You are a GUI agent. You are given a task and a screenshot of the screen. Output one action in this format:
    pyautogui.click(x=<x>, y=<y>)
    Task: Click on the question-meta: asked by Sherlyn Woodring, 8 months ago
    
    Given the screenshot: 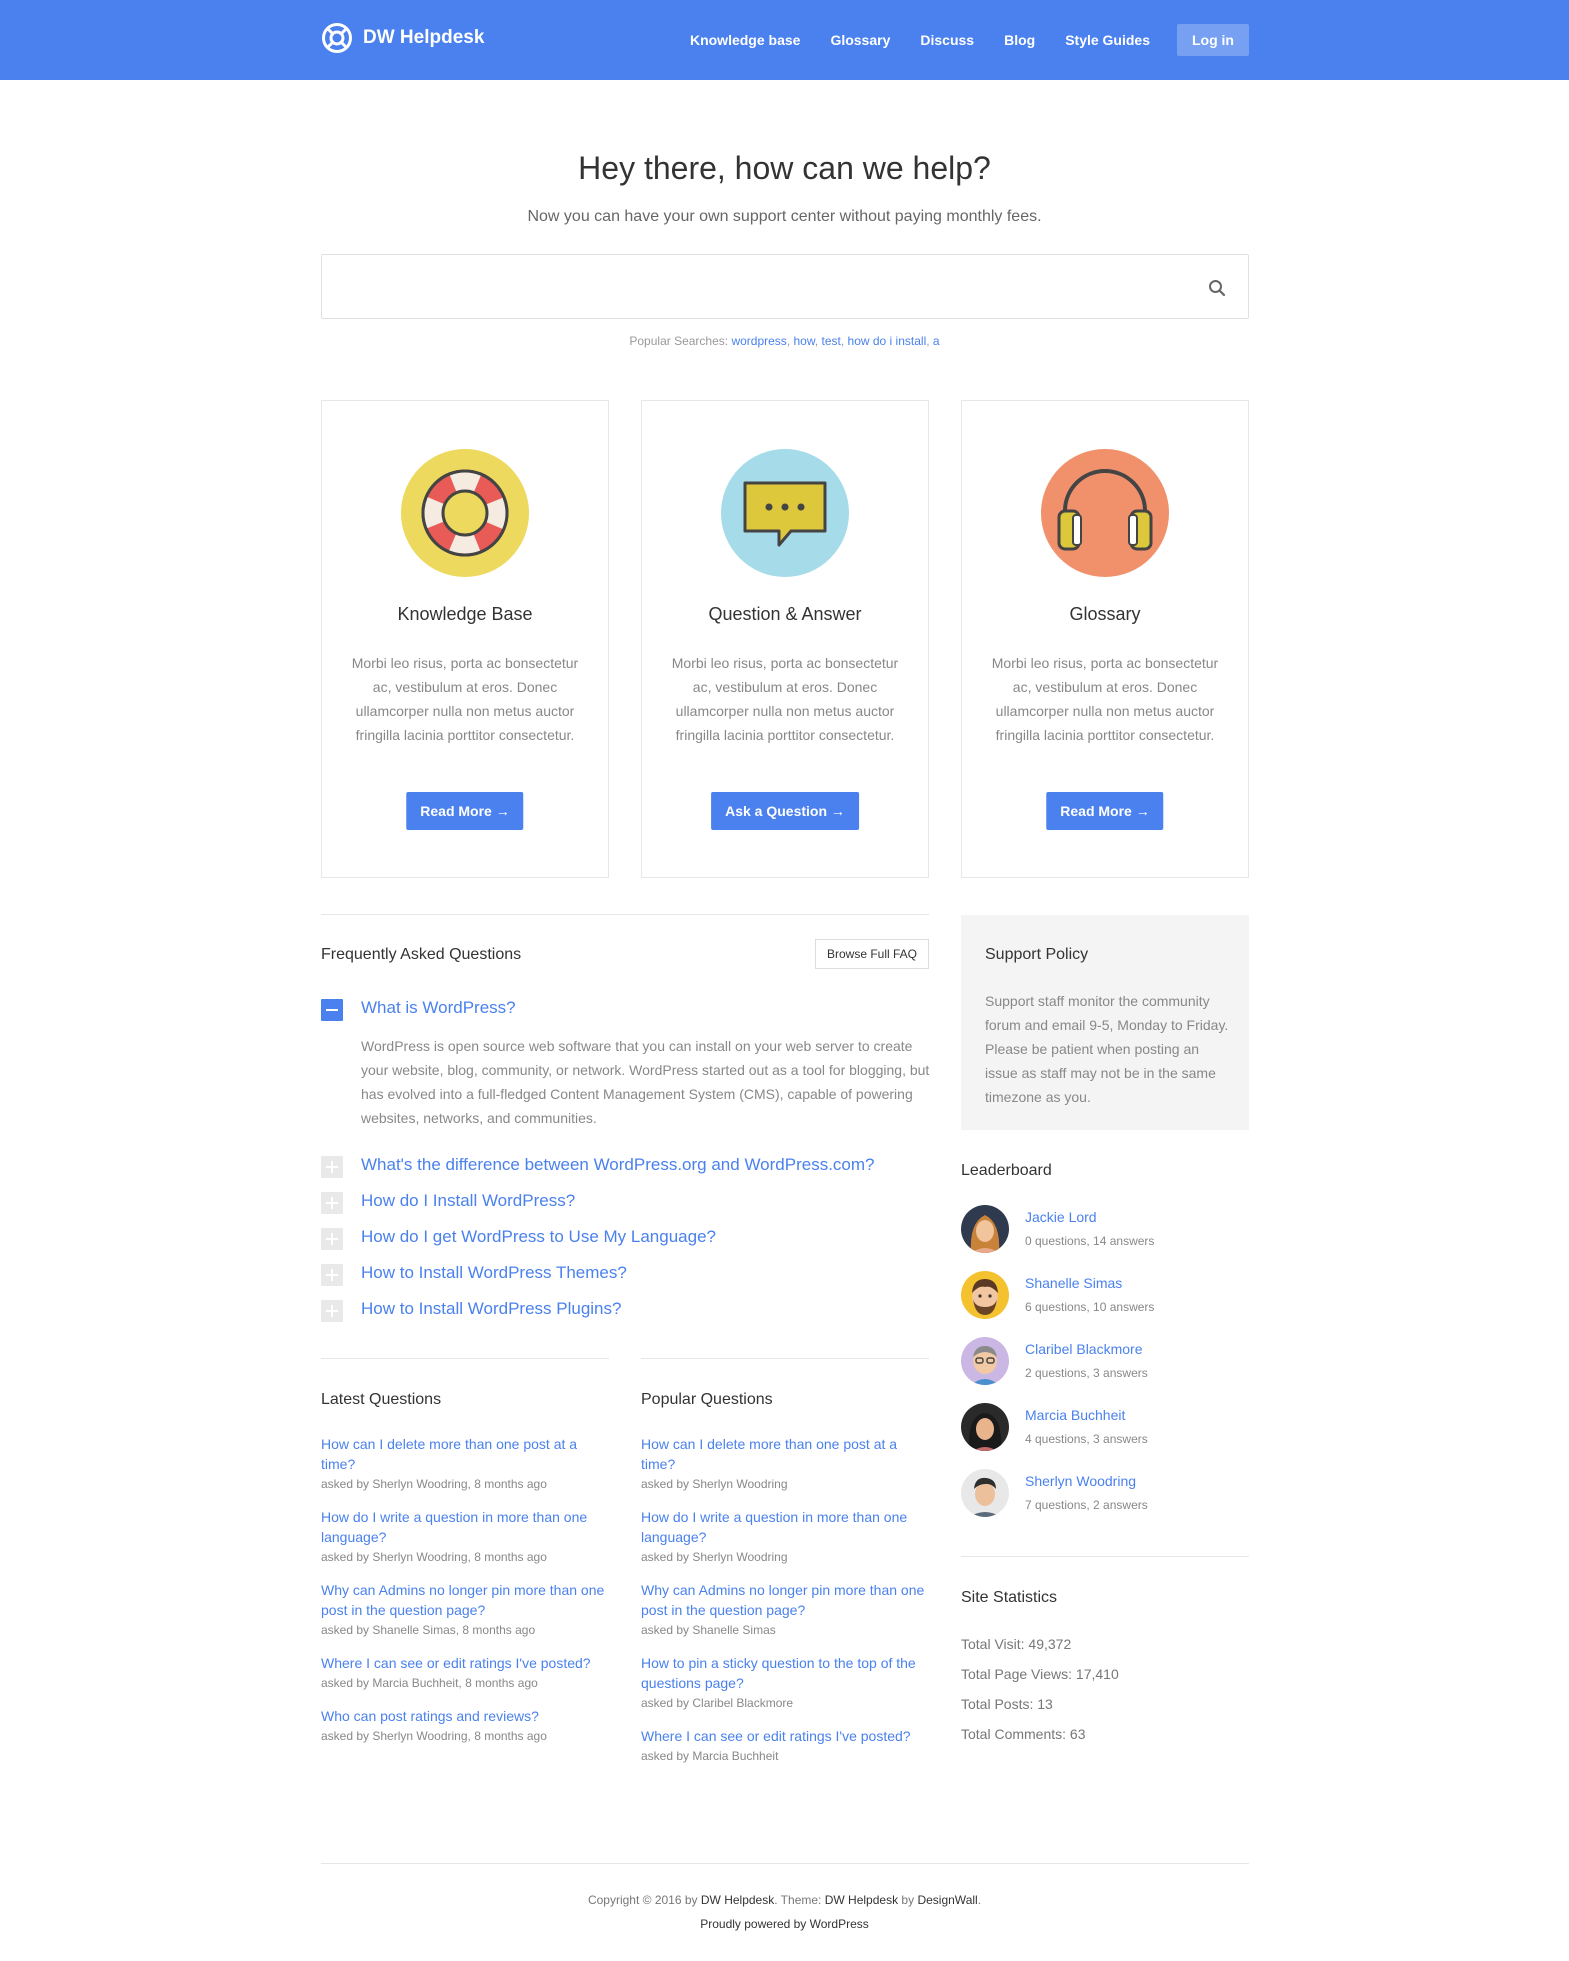 What is the action you would take?
    pyautogui.click(x=434, y=1736)
    